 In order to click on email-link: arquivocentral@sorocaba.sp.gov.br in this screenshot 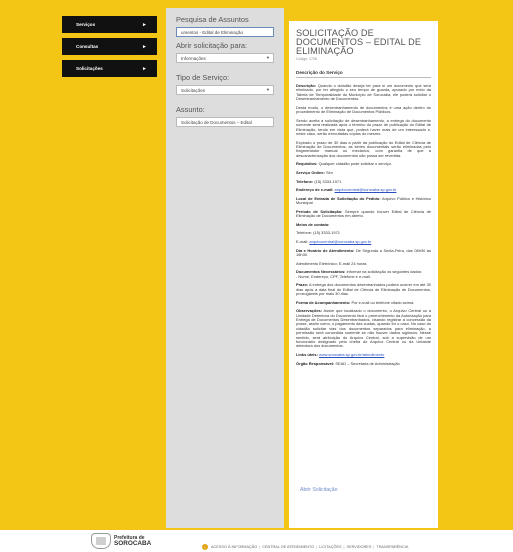, I will do `click(366, 189)`.